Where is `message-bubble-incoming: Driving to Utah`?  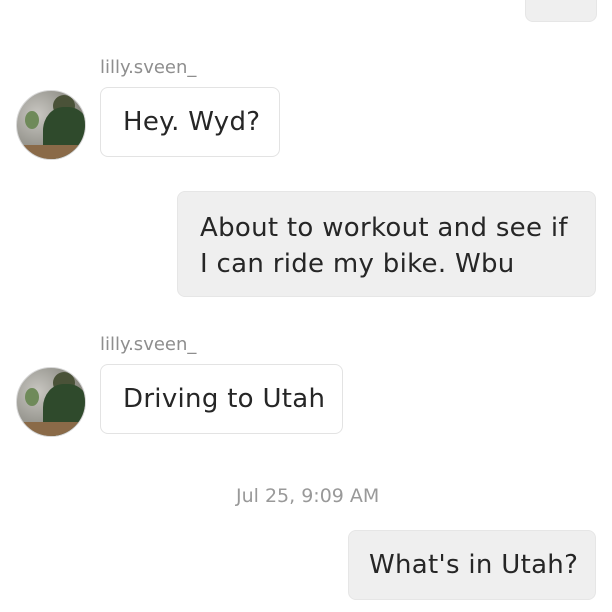 message-bubble-incoming: Driving to Utah is located at coordinates (221, 399).